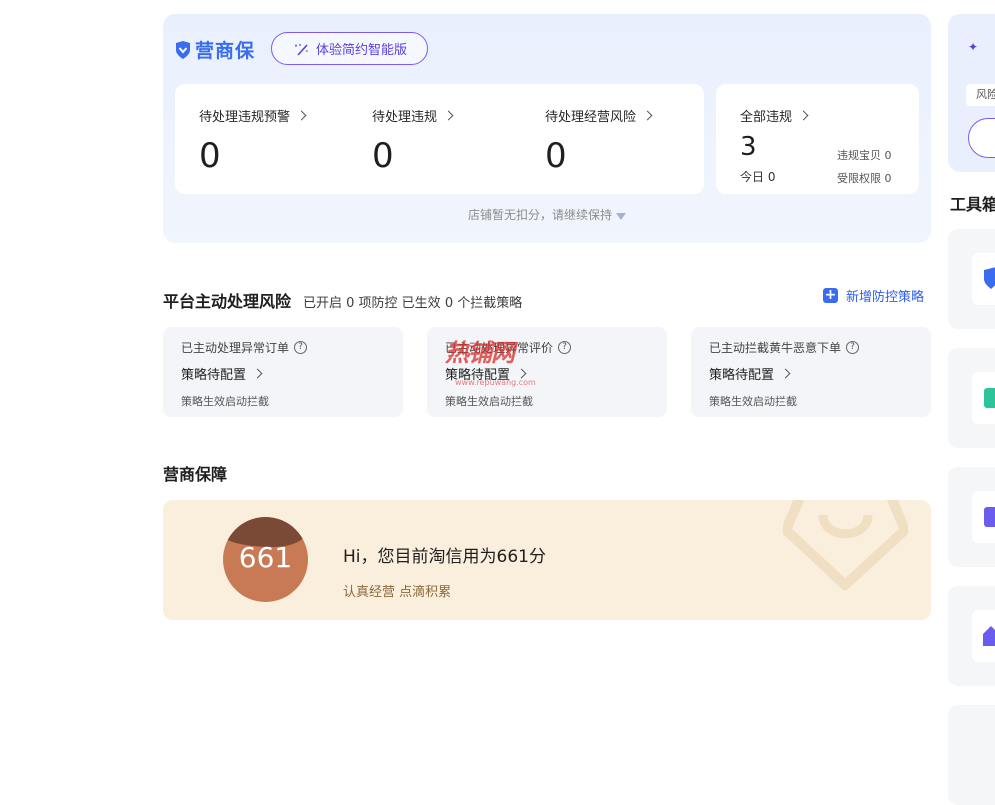  I want to click on guarantee-section-title: 营商保障, so click(195, 474).